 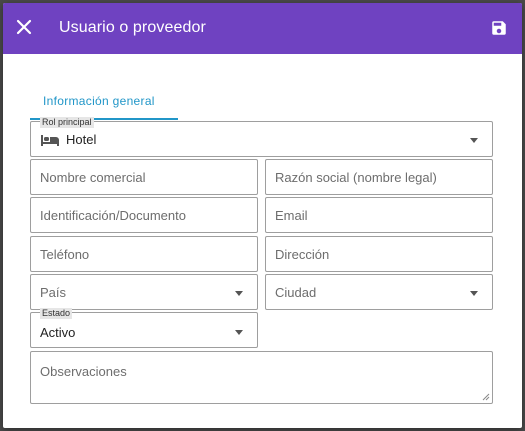 What do you see at coordinates (81, 139) in the screenshot?
I see `rol-principal-value: Hotel` at bounding box center [81, 139].